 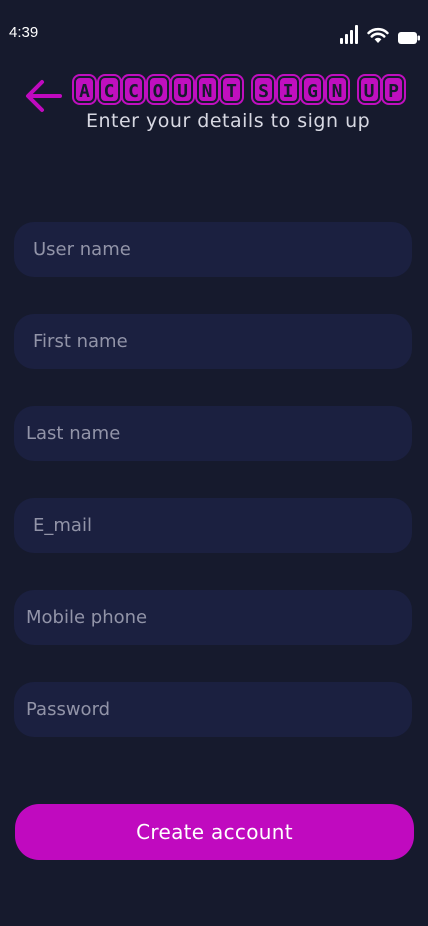 What do you see at coordinates (288, 89) in the screenshot?
I see `title-letter: I` at bounding box center [288, 89].